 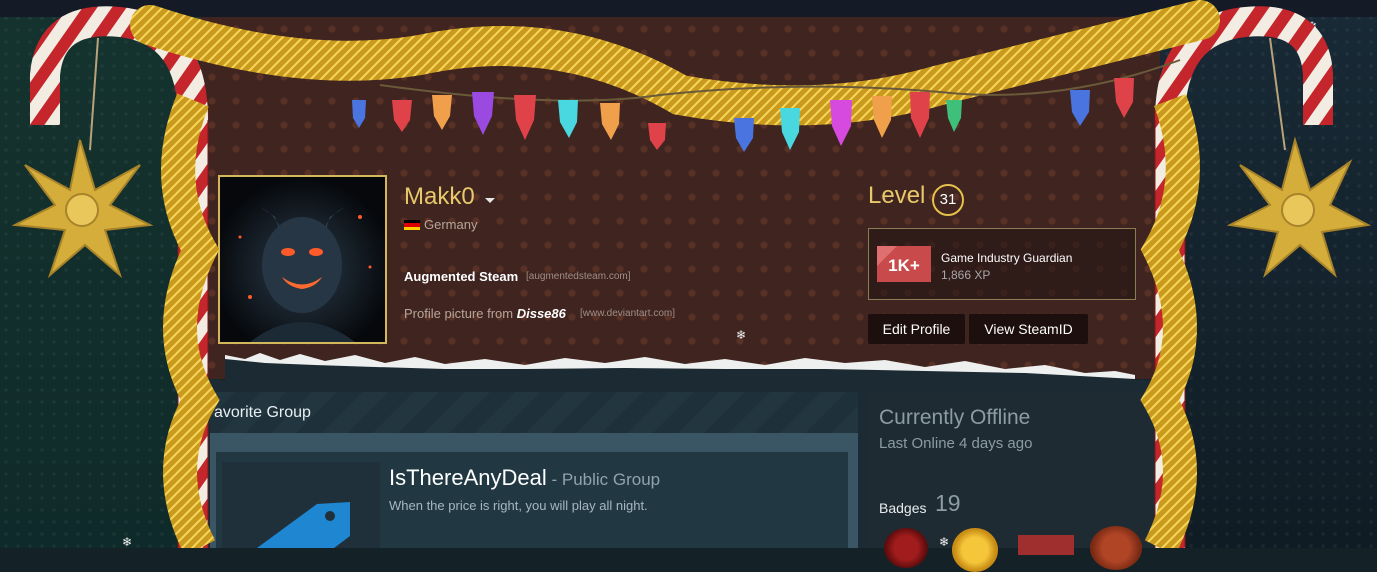 I want to click on price-tag-icon, so click(x=303, y=525).